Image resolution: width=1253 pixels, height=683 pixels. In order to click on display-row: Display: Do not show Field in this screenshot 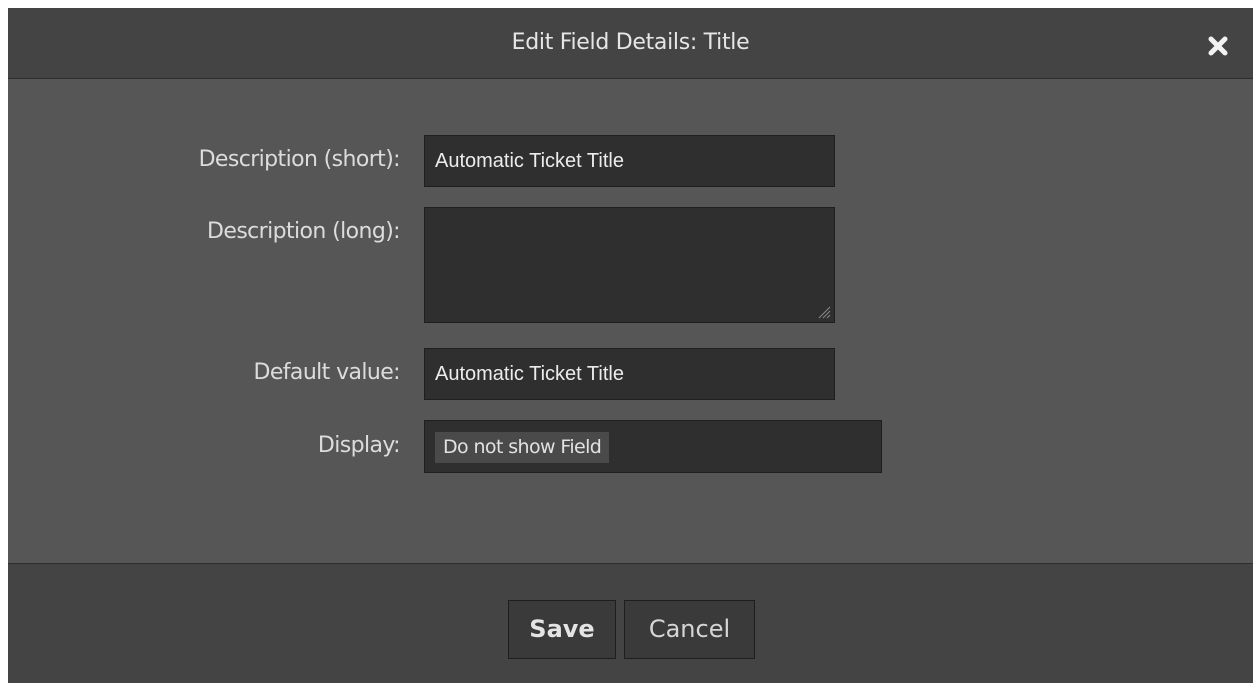, I will do `click(630, 446)`.